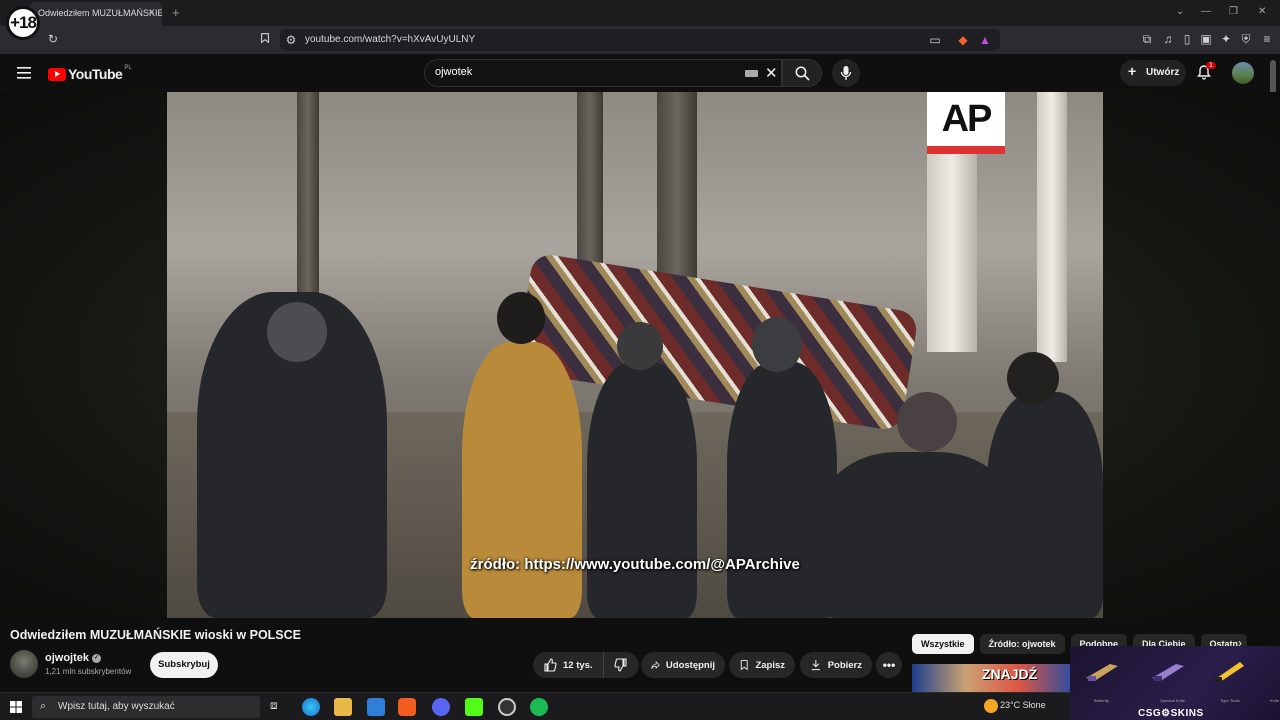 This screenshot has height=720, width=1280. I want to click on recommended-video-thumbnail: ZNAJDŹ, so click(992, 678).